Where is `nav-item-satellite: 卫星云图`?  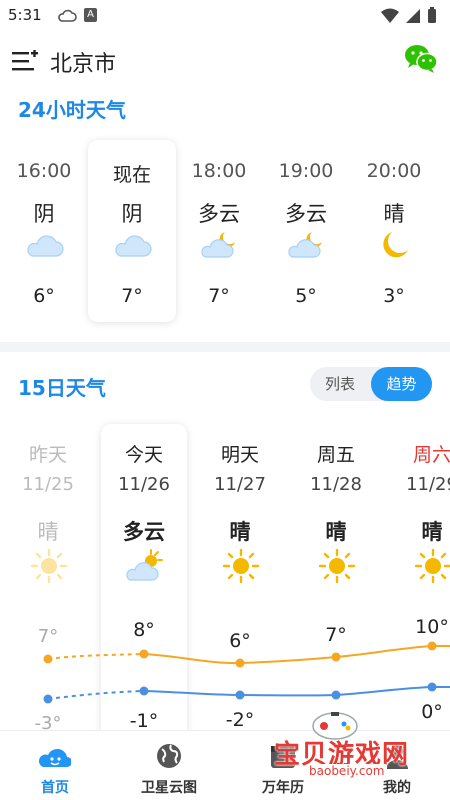 nav-item-satellite: 卫星云图 is located at coordinates (169, 767).